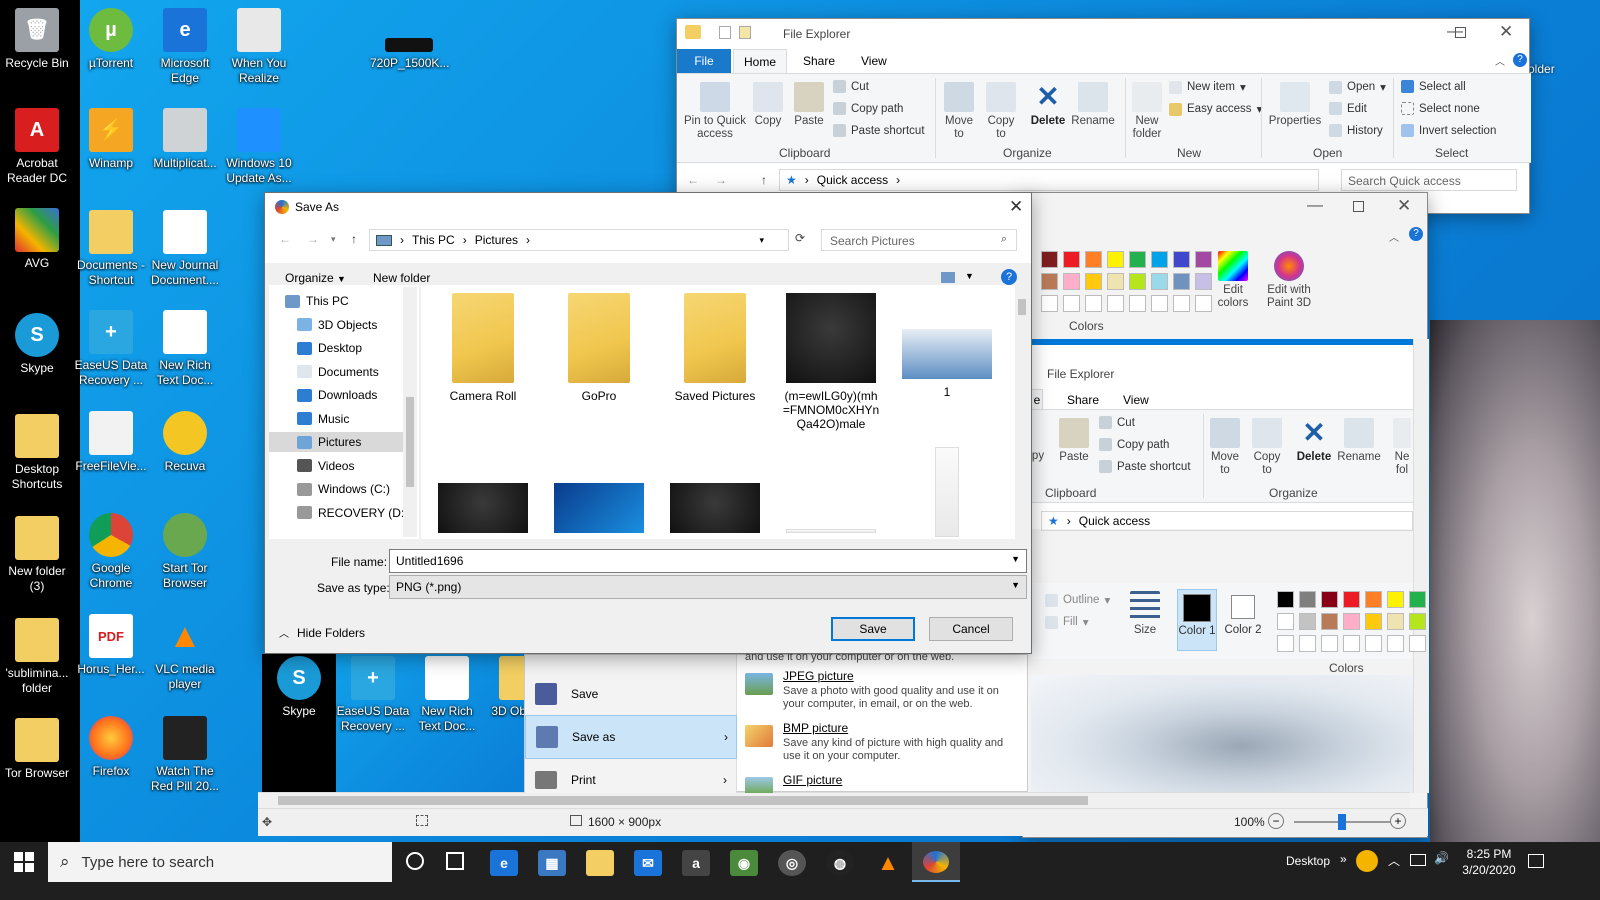 The width and height of the screenshot is (1600, 900). What do you see at coordinates (1227, 521) in the screenshot?
I see `inner-address-bar: ★ › Quick access` at bounding box center [1227, 521].